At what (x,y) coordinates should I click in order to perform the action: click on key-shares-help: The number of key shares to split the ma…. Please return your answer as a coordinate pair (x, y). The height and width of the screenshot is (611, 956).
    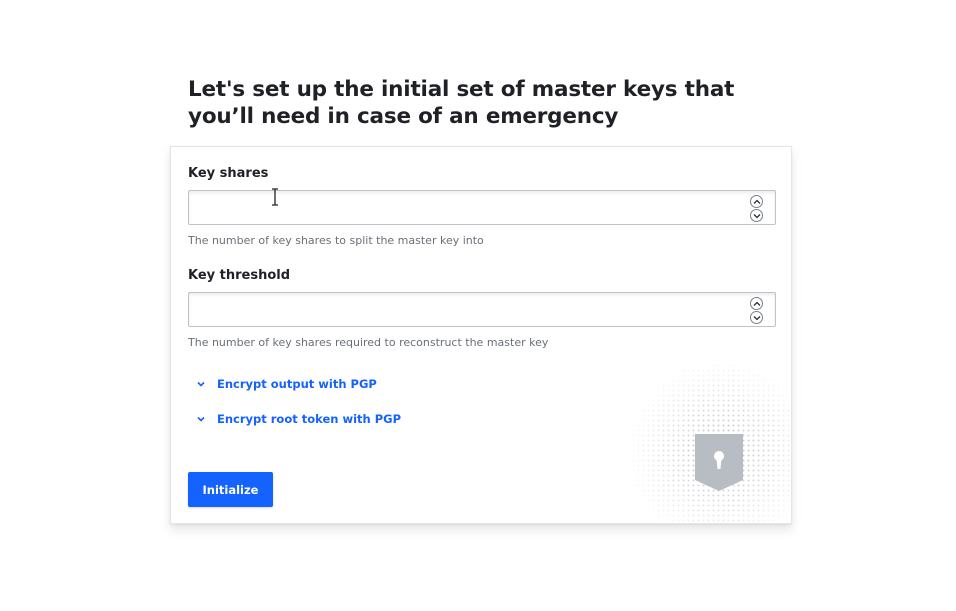
    Looking at the image, I should click on (336, 240).